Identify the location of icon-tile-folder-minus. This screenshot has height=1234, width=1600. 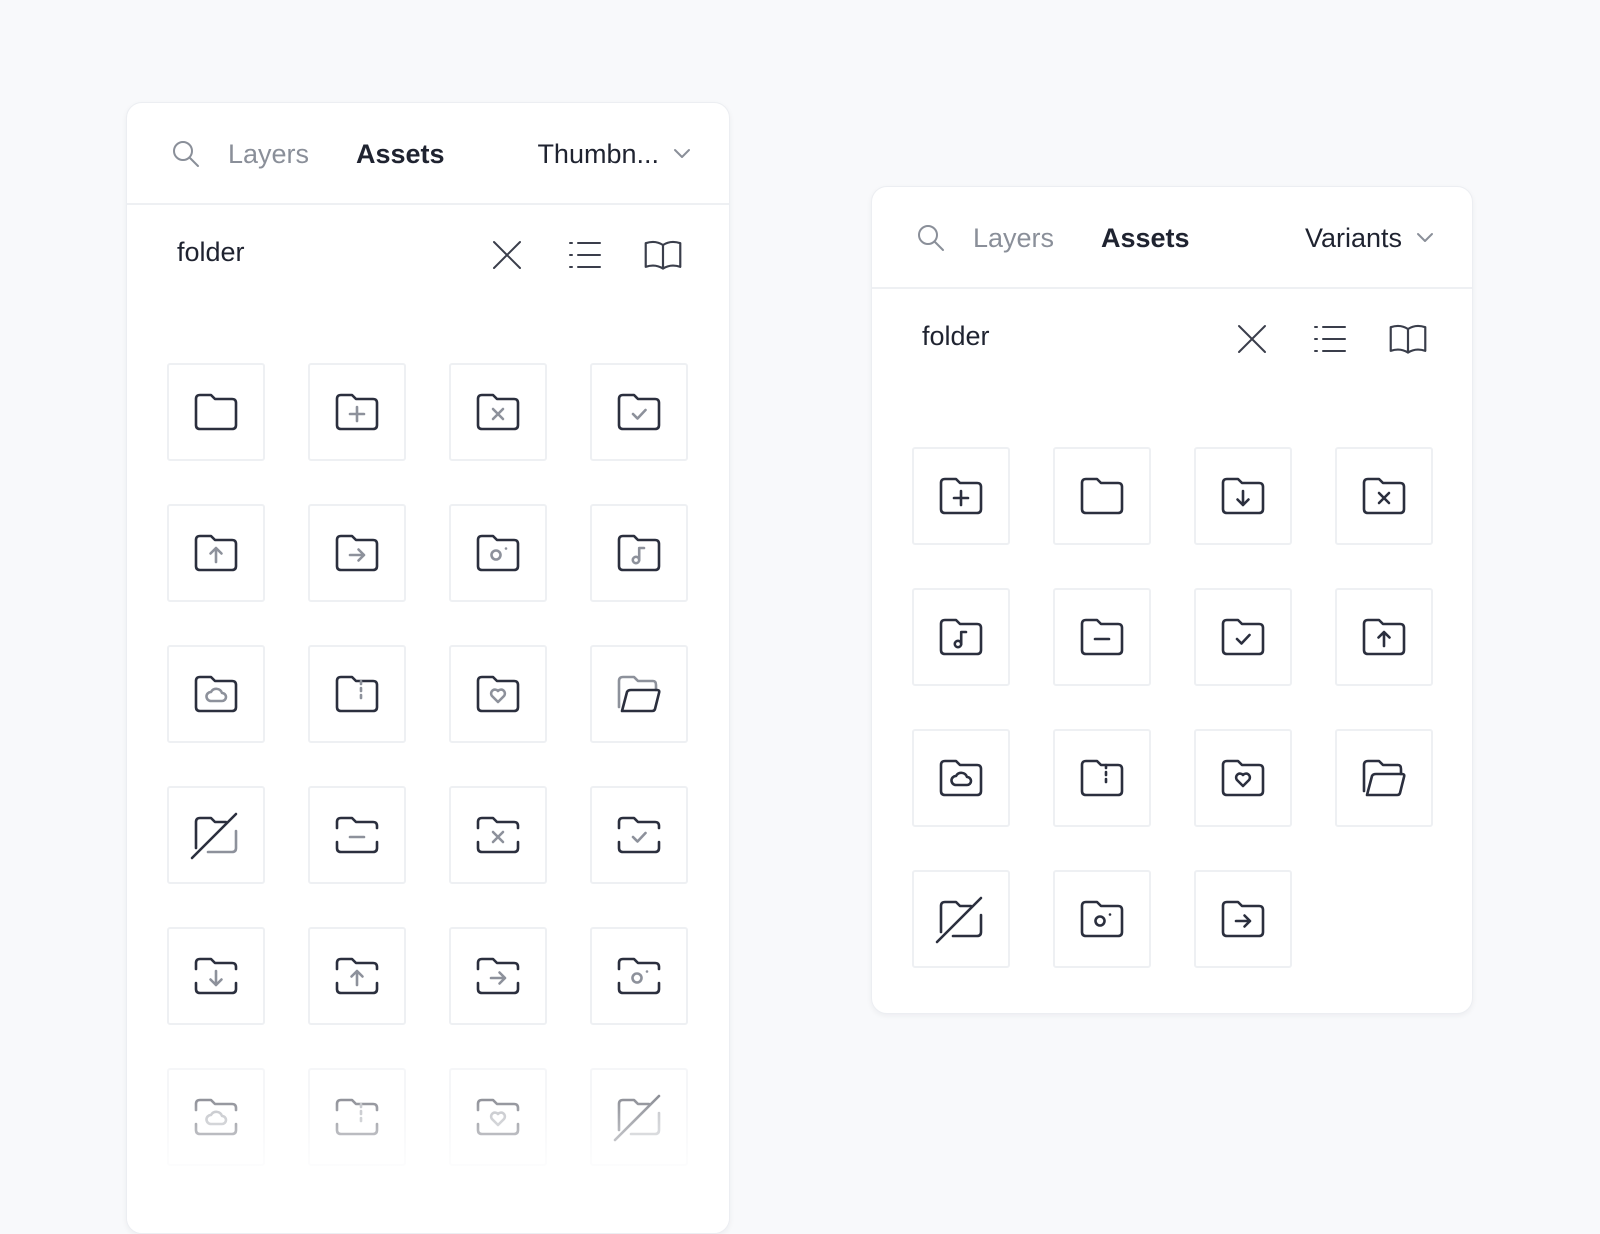
(1102, 637).